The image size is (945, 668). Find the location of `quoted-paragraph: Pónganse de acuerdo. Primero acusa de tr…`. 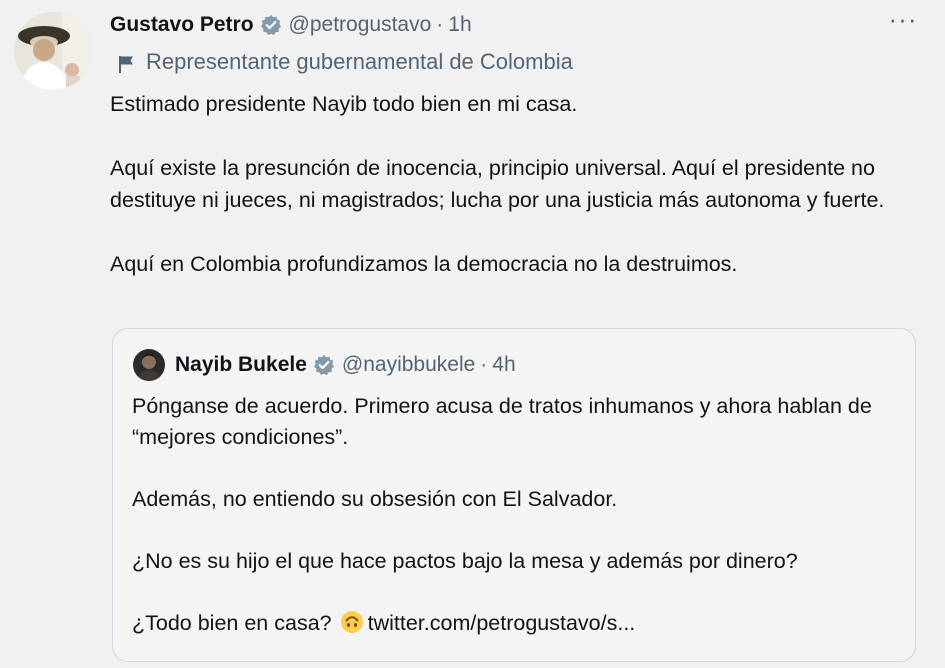

quoted-paragraph: Pónganse de acuerdo. Primero acusa de tr… is located at coordinates (502, 421).